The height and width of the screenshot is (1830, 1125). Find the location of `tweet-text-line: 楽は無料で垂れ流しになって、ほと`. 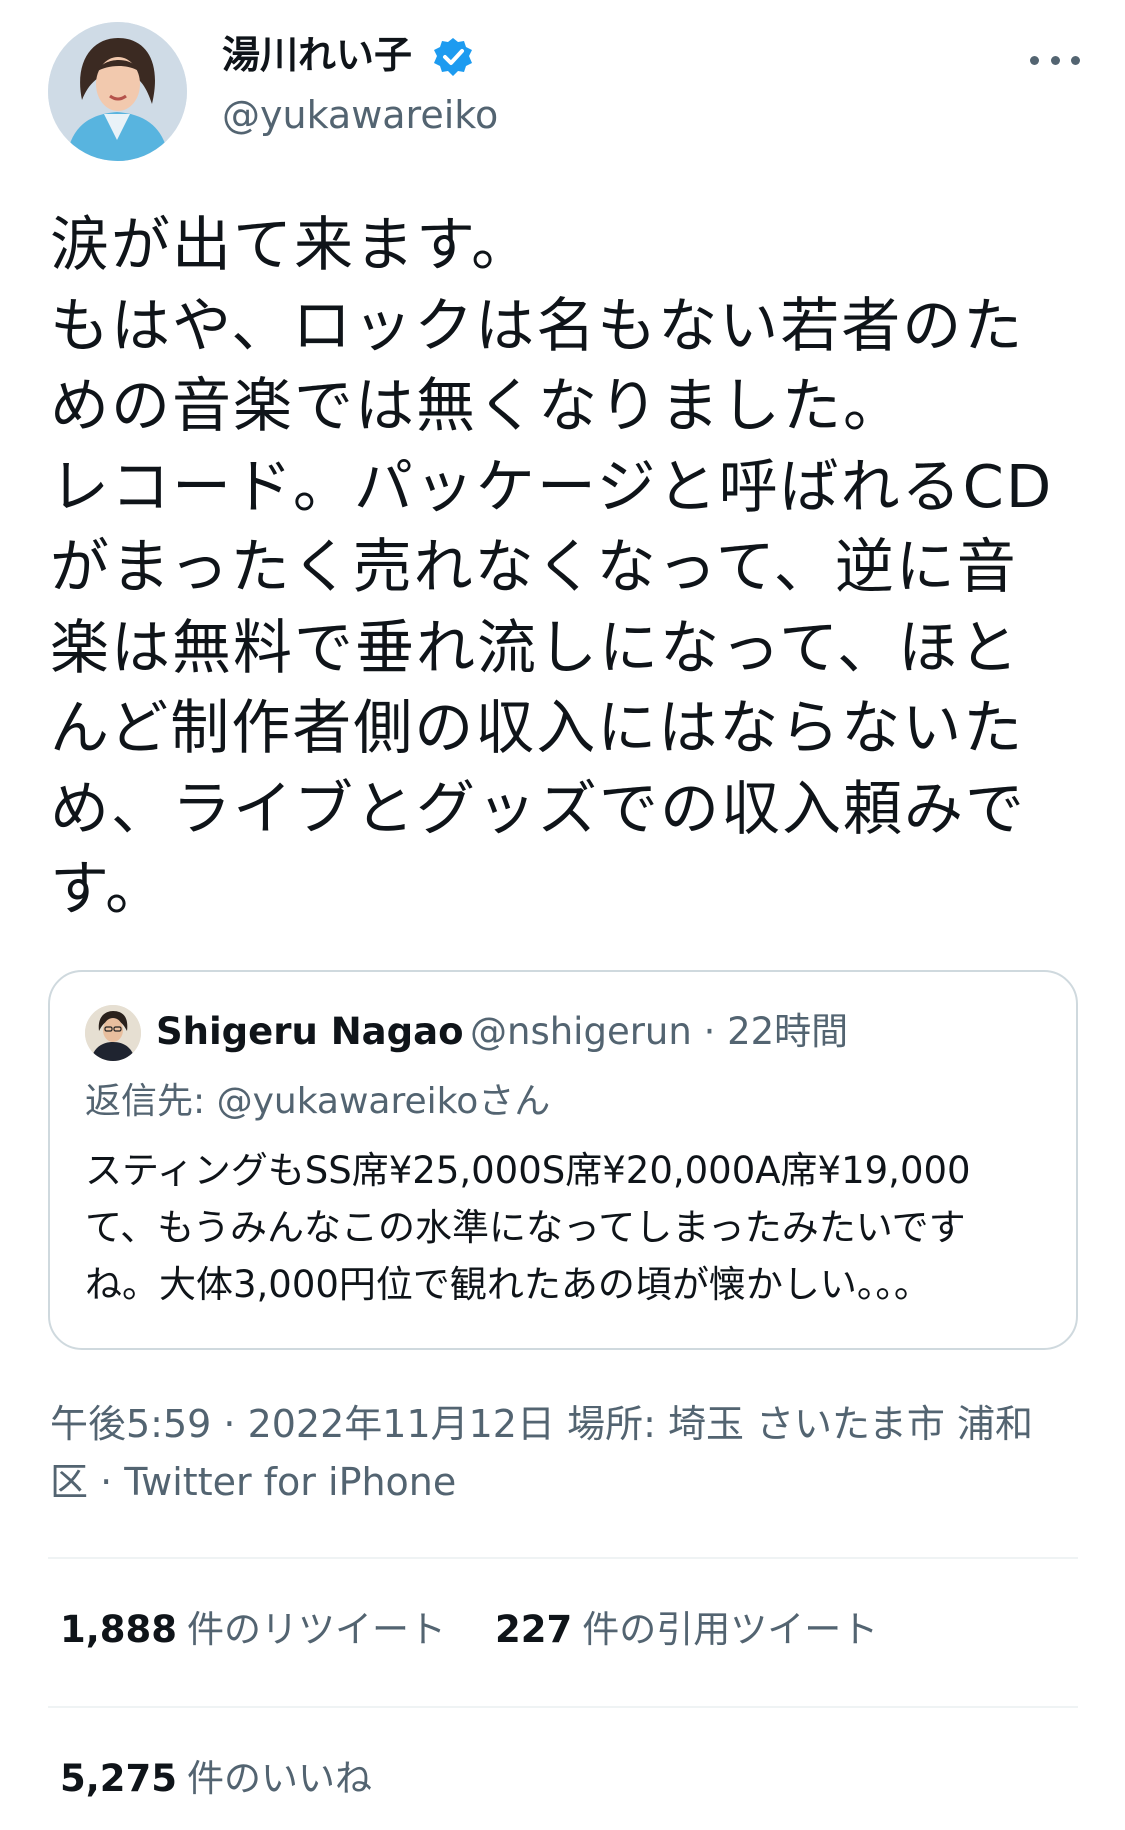

tweet-text-line: 楽は無料で垂れ流しになって、ほと is located at coordinates (535, 647).